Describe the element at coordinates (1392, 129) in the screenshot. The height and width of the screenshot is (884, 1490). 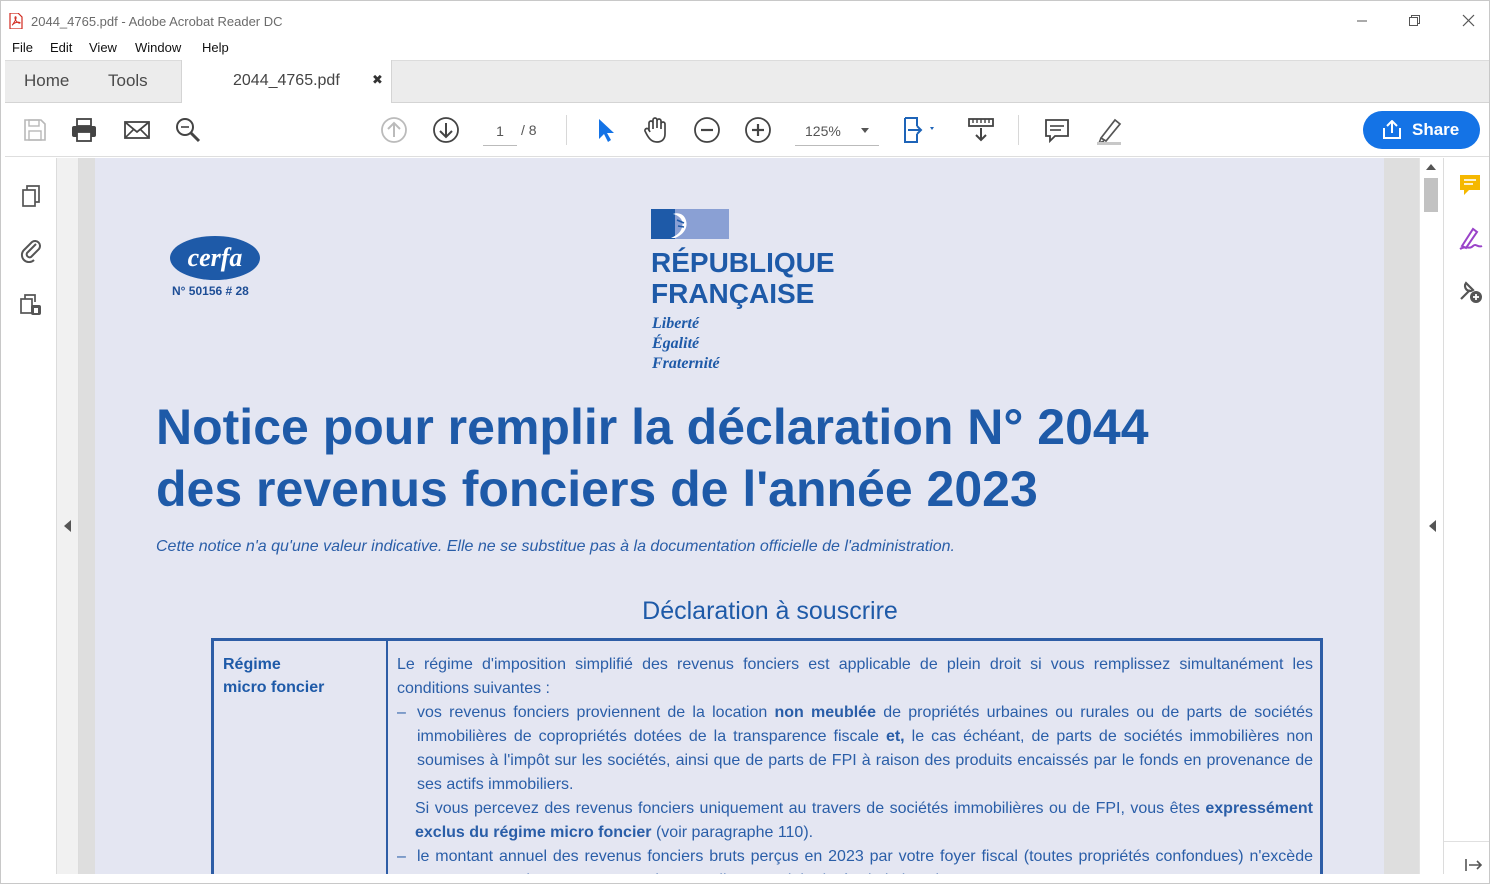
I see `share-icon` at that location.